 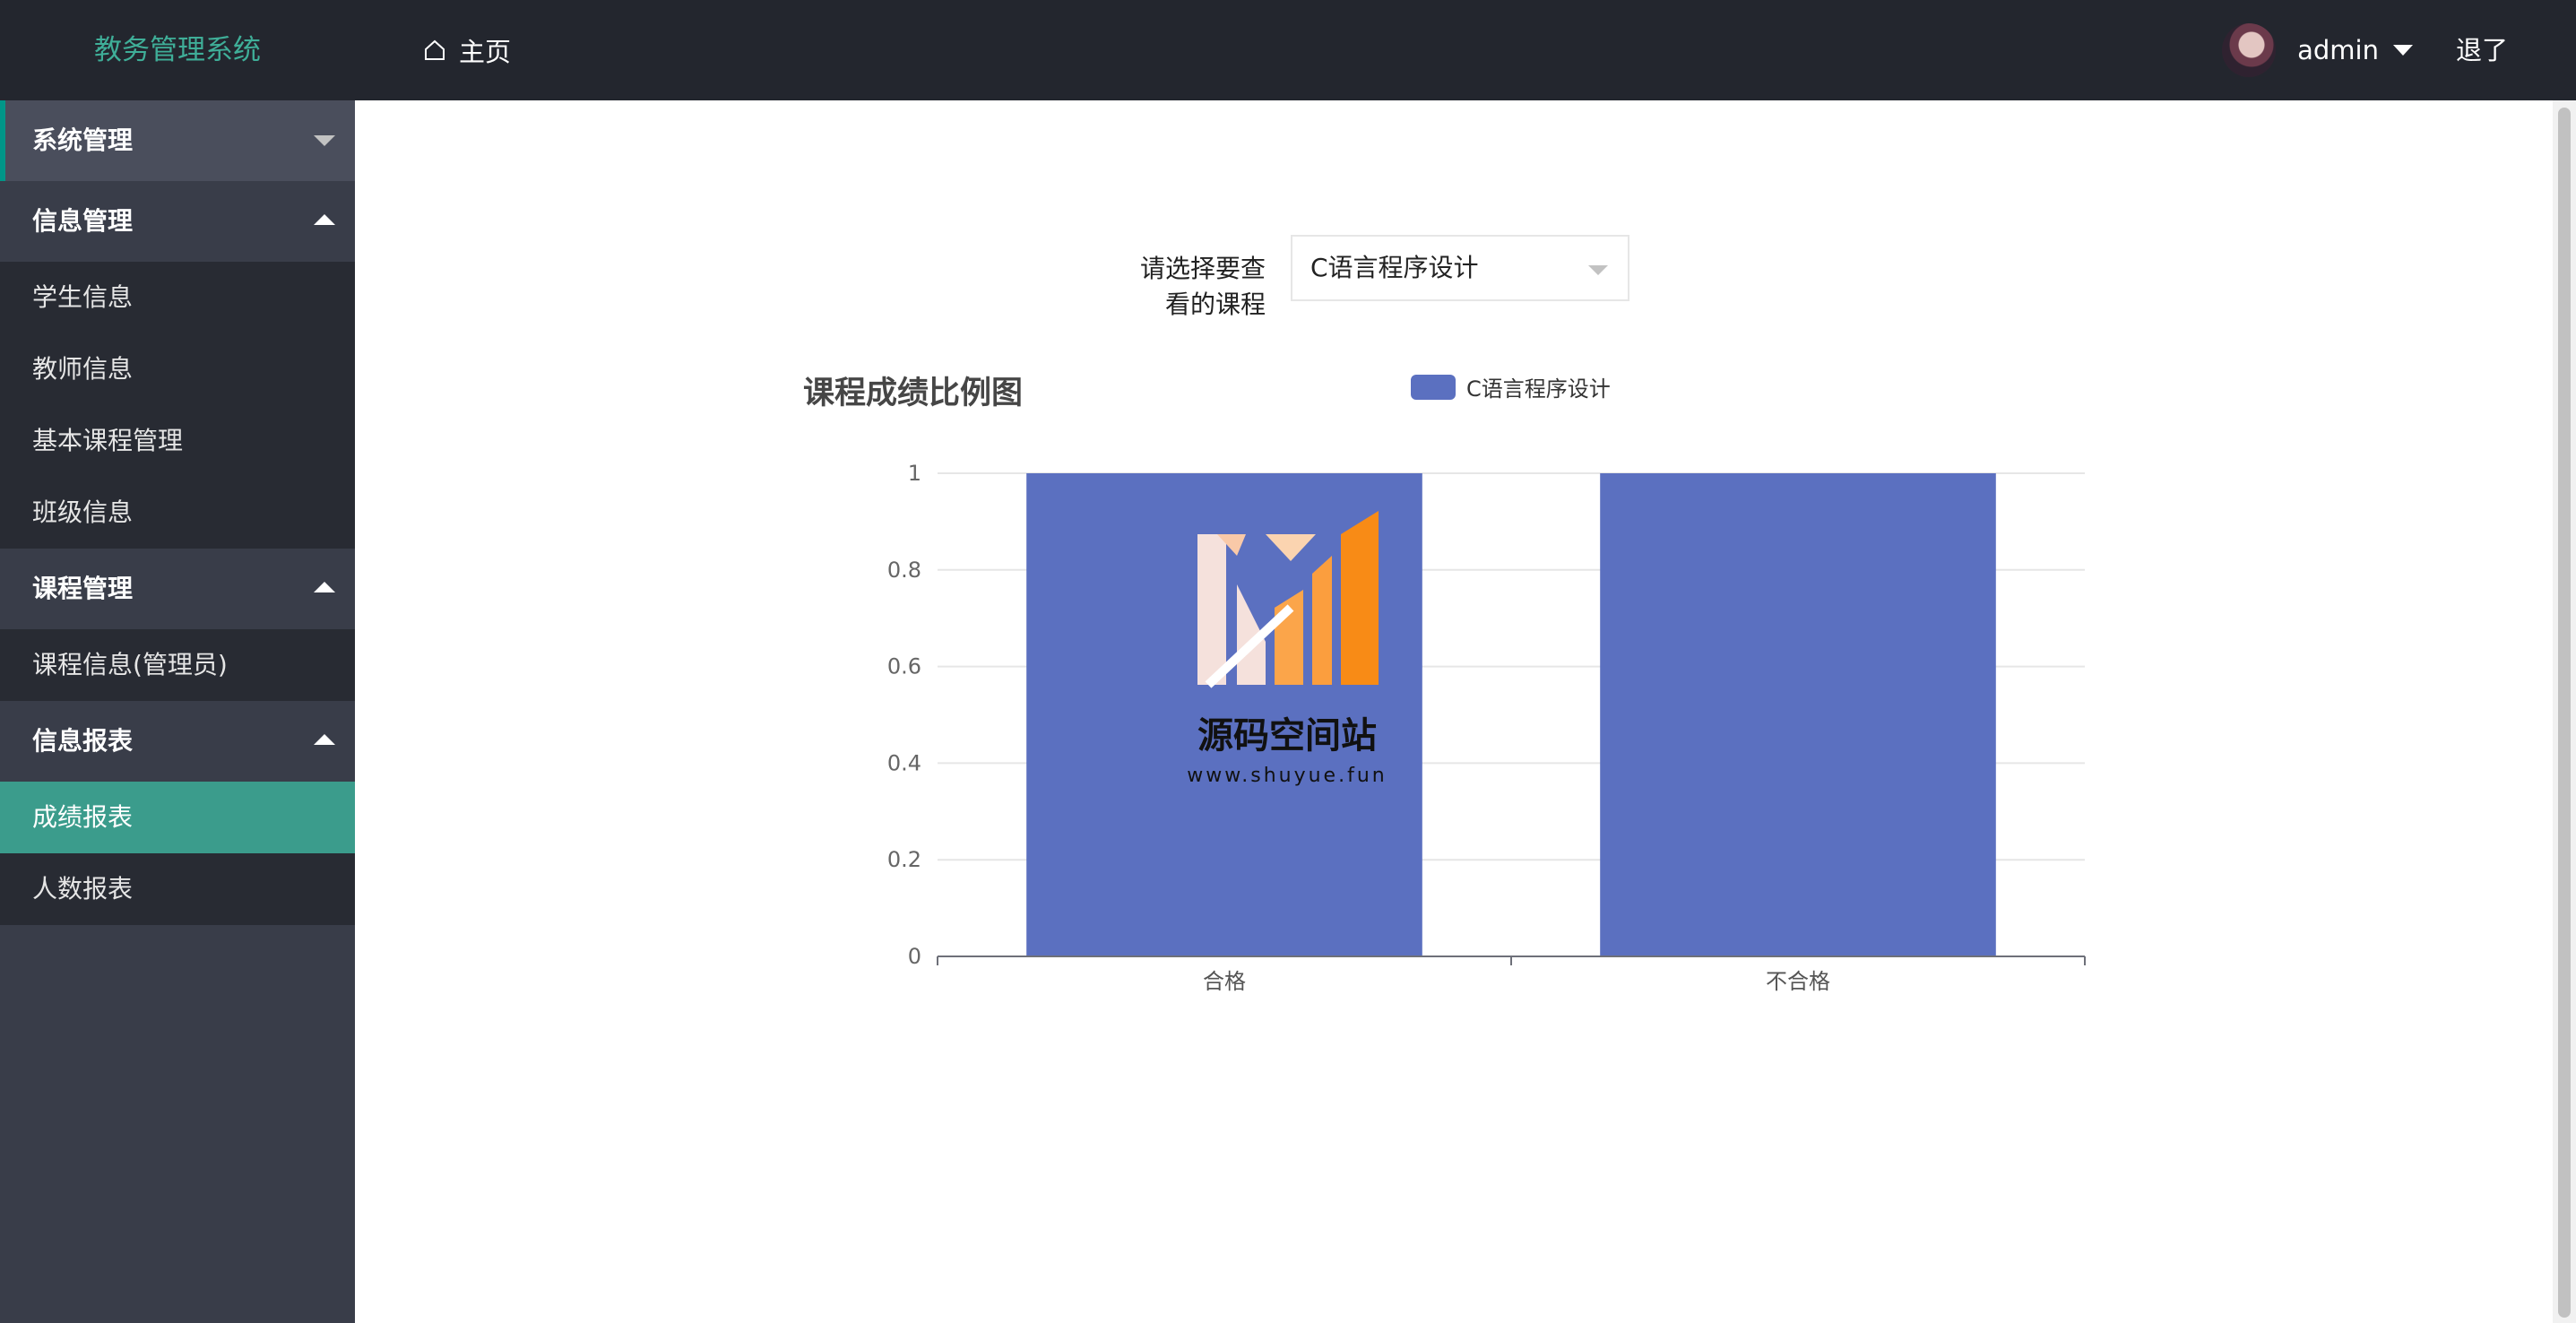 What do you see at coordinates (1798, 981) in the screenshot?
I see `x-tick-label: 不合格` at bounding box center [1798, 981].